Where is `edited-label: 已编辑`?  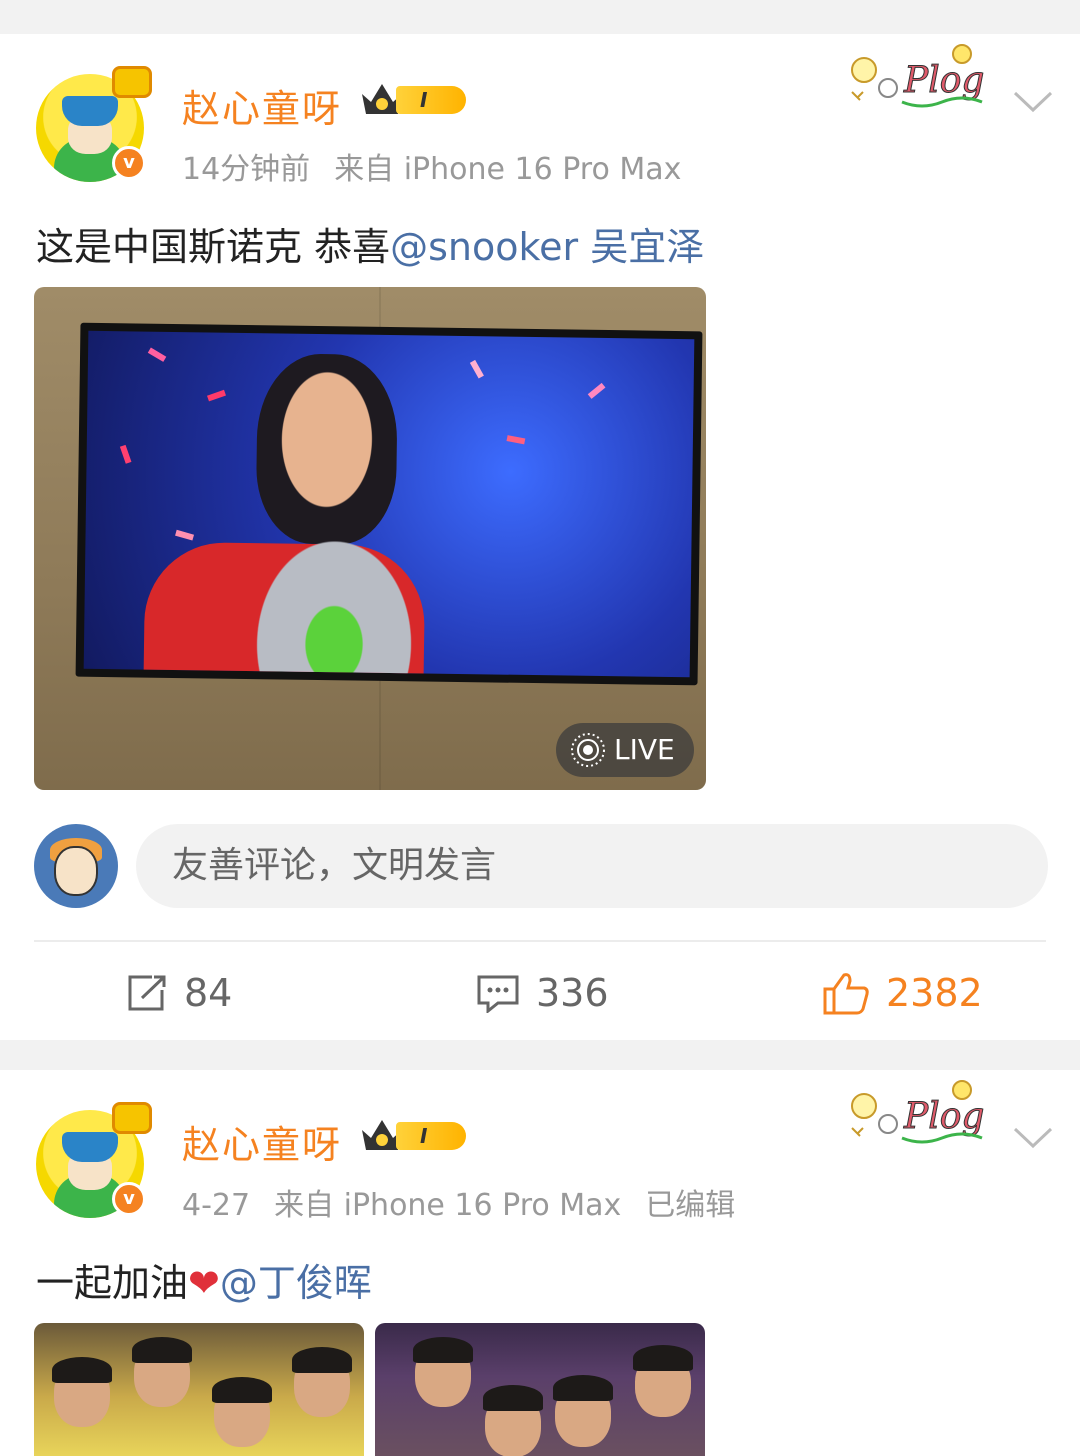 edited-label: 已编辑 is located at coordinates (690, 1205).